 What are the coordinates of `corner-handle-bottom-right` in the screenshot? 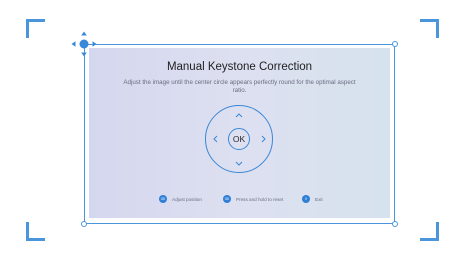 It's located at (395, 224).